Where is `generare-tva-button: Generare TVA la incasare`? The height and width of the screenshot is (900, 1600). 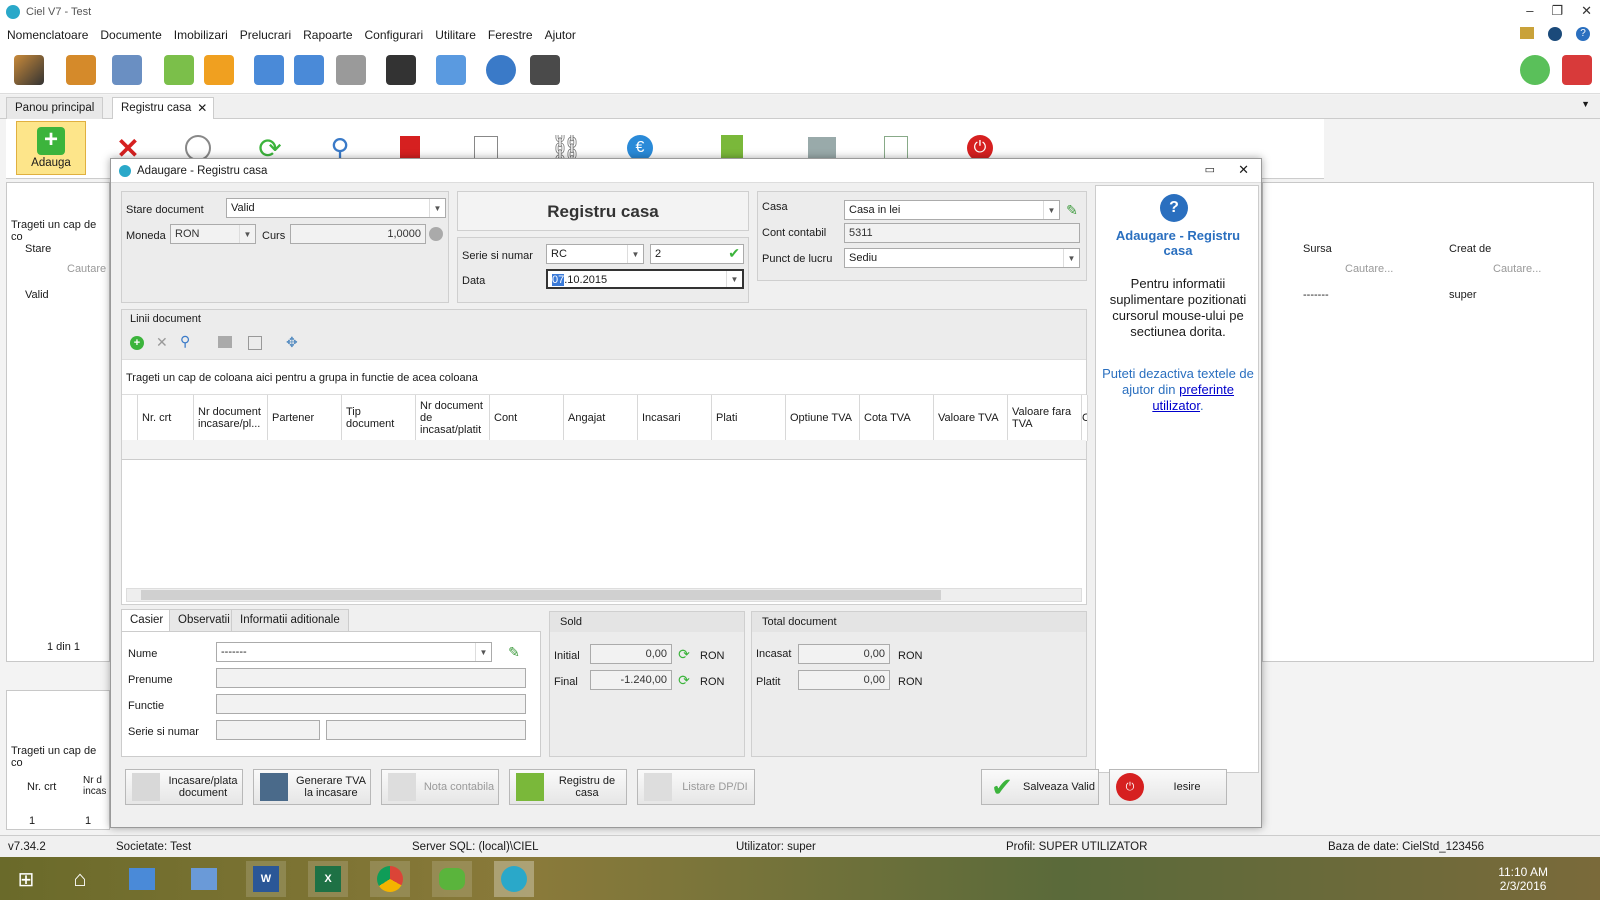 generare-tva-button: Generare TVA la incasare is located at coordinates (312, 787).